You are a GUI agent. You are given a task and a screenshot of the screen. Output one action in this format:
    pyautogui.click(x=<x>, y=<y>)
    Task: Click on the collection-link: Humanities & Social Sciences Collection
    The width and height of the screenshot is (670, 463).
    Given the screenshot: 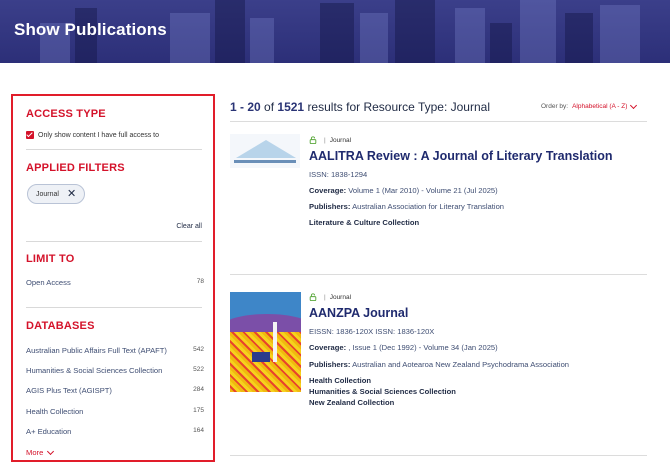 What is the action you would take?
    pyautogui.click(x=382, y=391)
    